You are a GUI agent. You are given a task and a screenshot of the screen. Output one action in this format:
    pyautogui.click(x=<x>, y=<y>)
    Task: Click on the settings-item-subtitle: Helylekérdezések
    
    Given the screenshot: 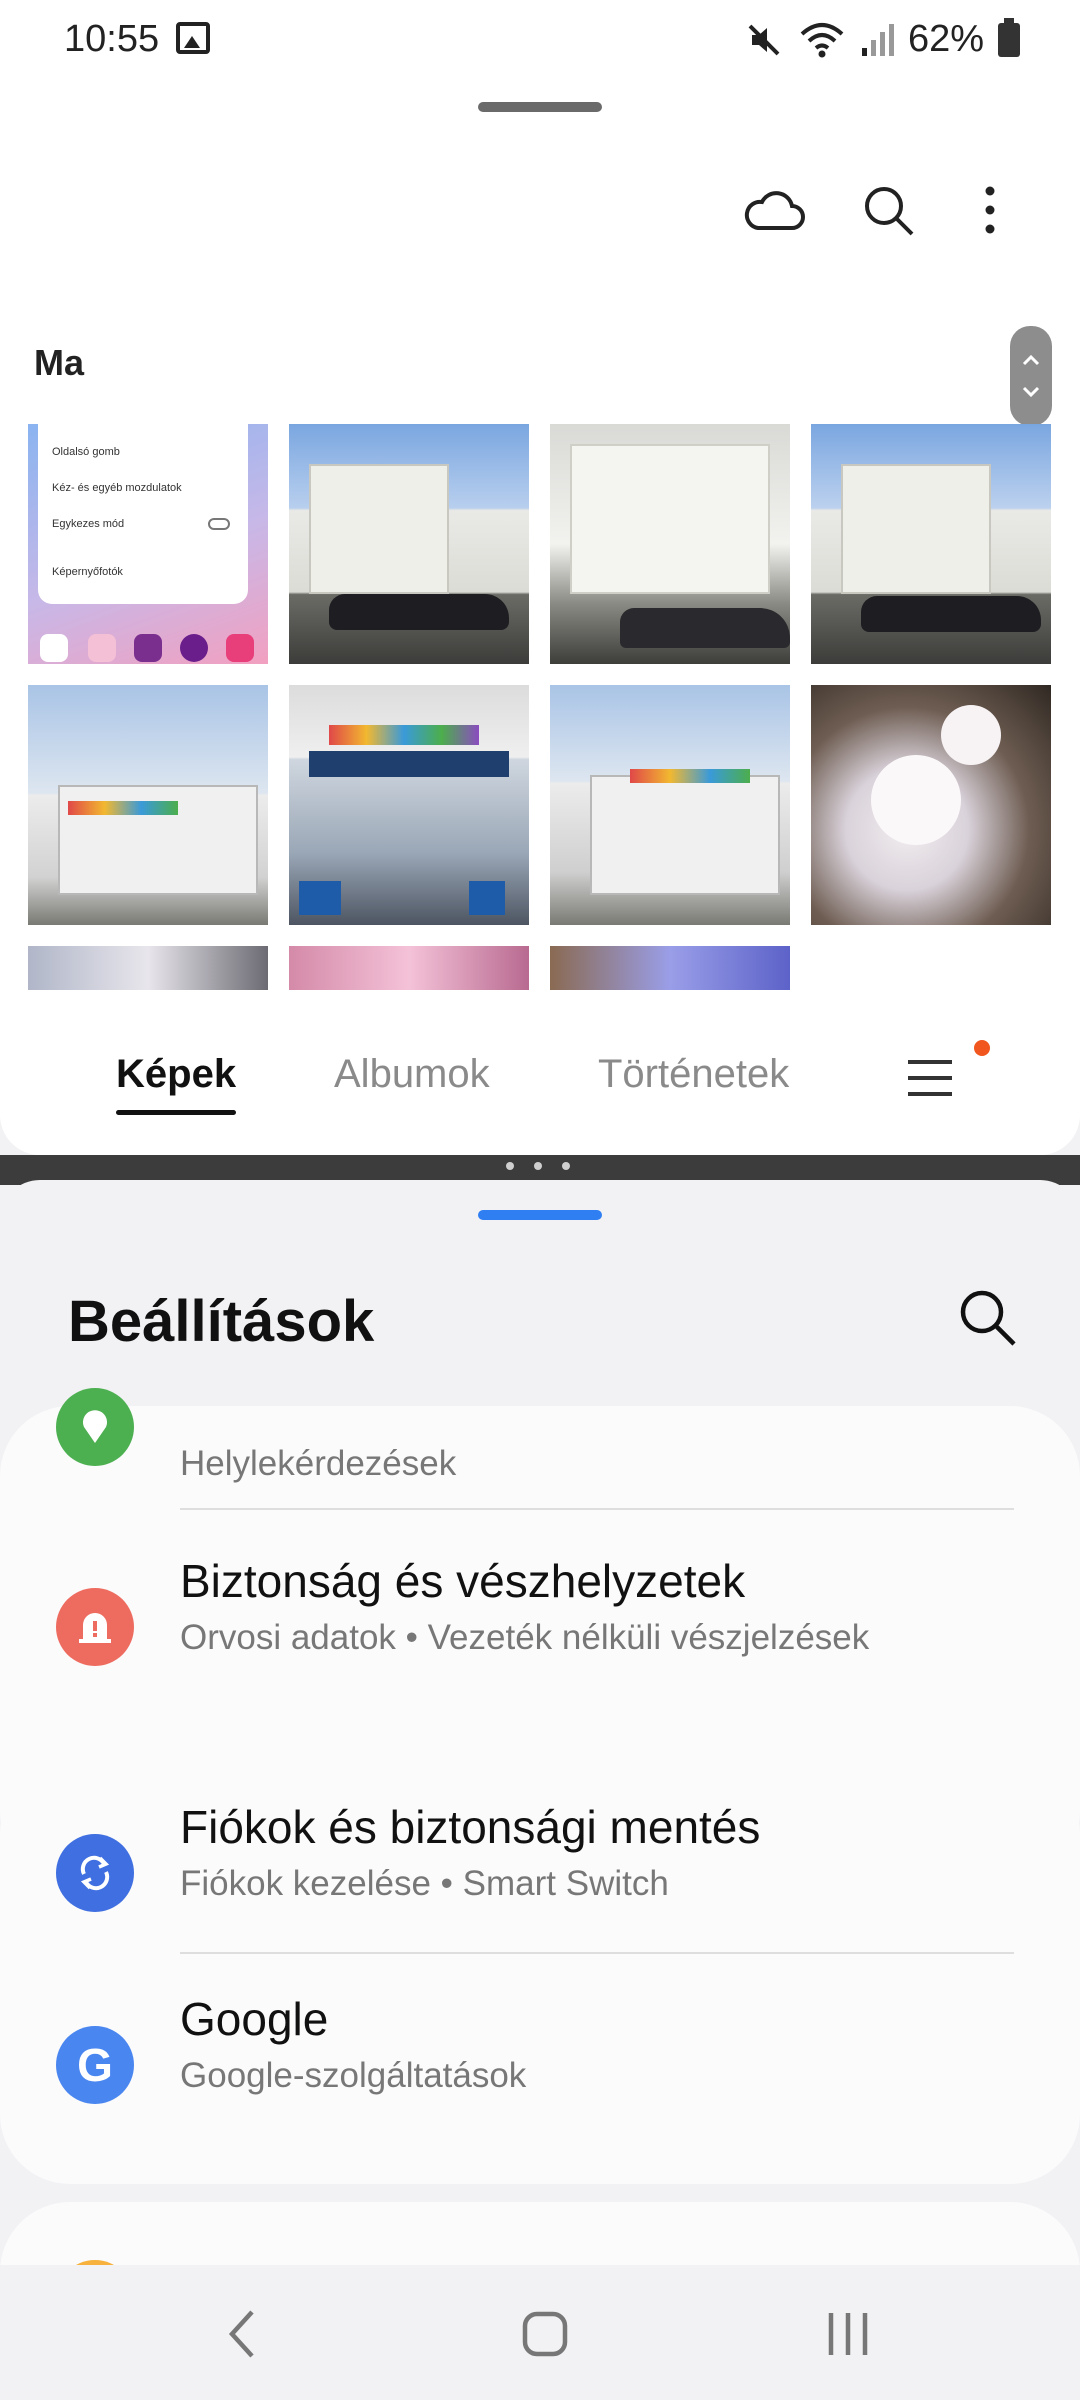 What is the action you would take?
    pyautogui.click(x=318, y=1463)
    